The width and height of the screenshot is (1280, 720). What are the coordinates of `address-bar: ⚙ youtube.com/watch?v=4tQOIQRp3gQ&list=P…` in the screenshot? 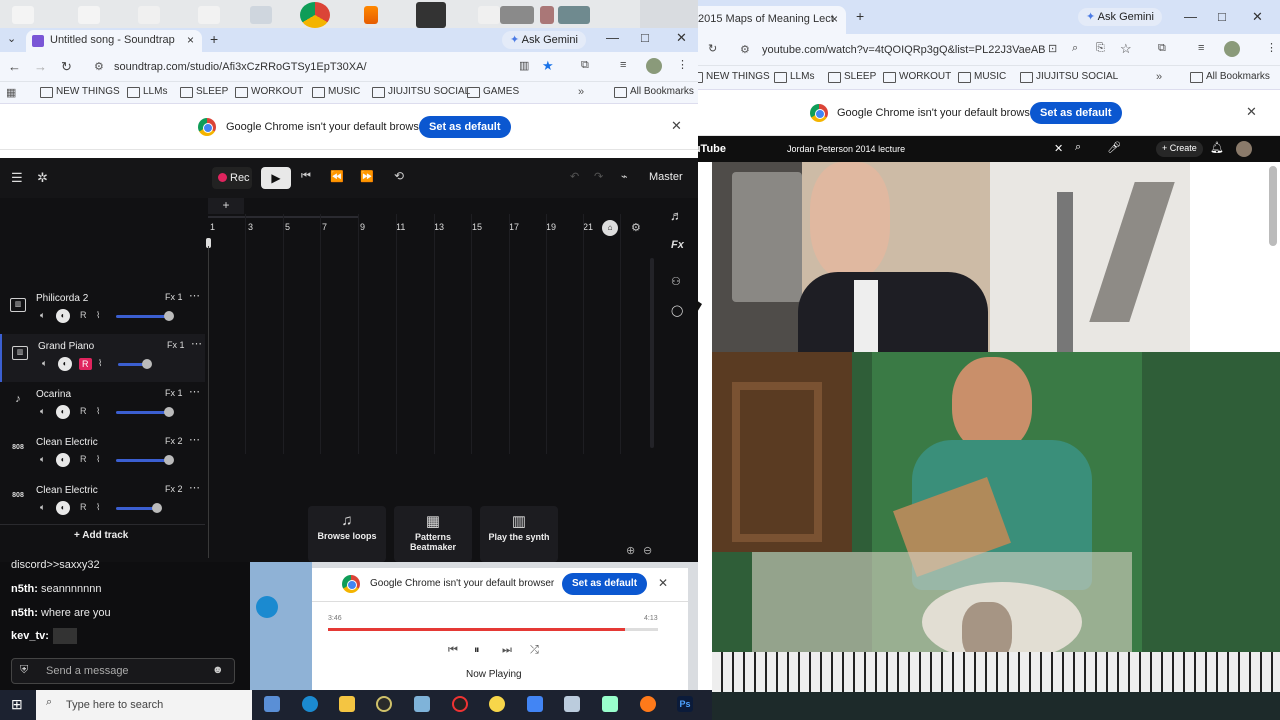 It's located at (888, 50).